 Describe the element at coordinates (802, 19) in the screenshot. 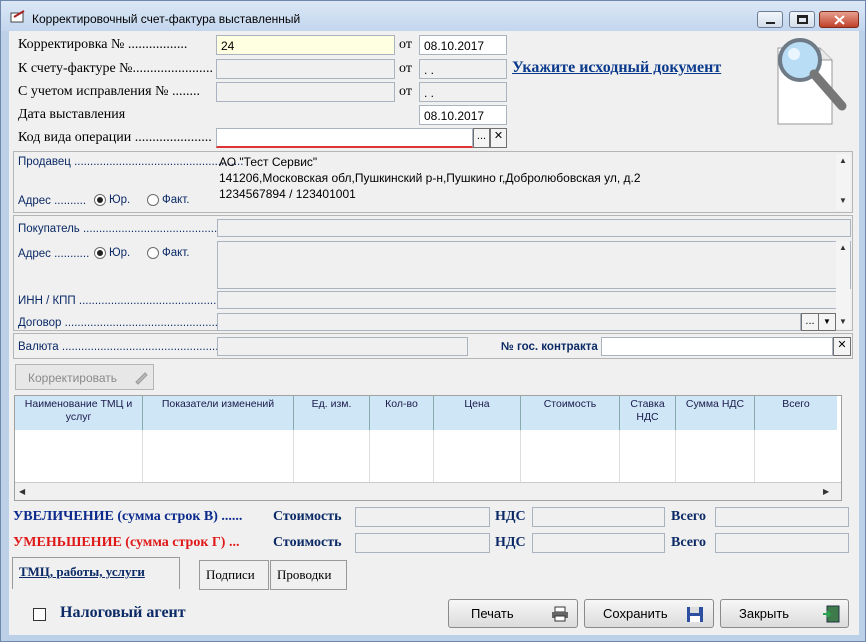

I see `maximize-button` at that location.